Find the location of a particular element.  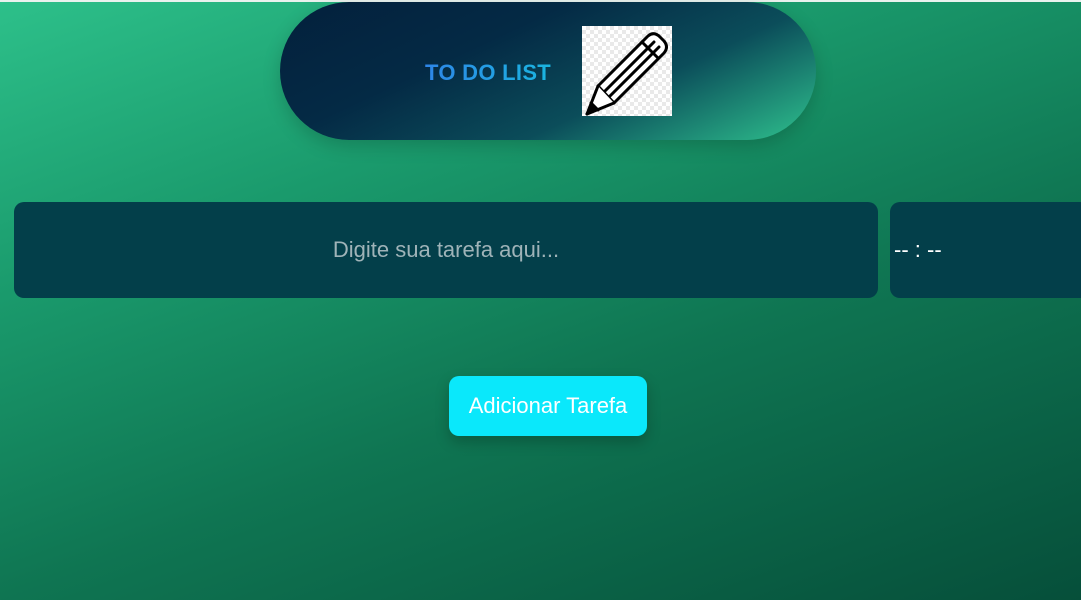

time-input-value: -- is located at coordinates (918, 249).